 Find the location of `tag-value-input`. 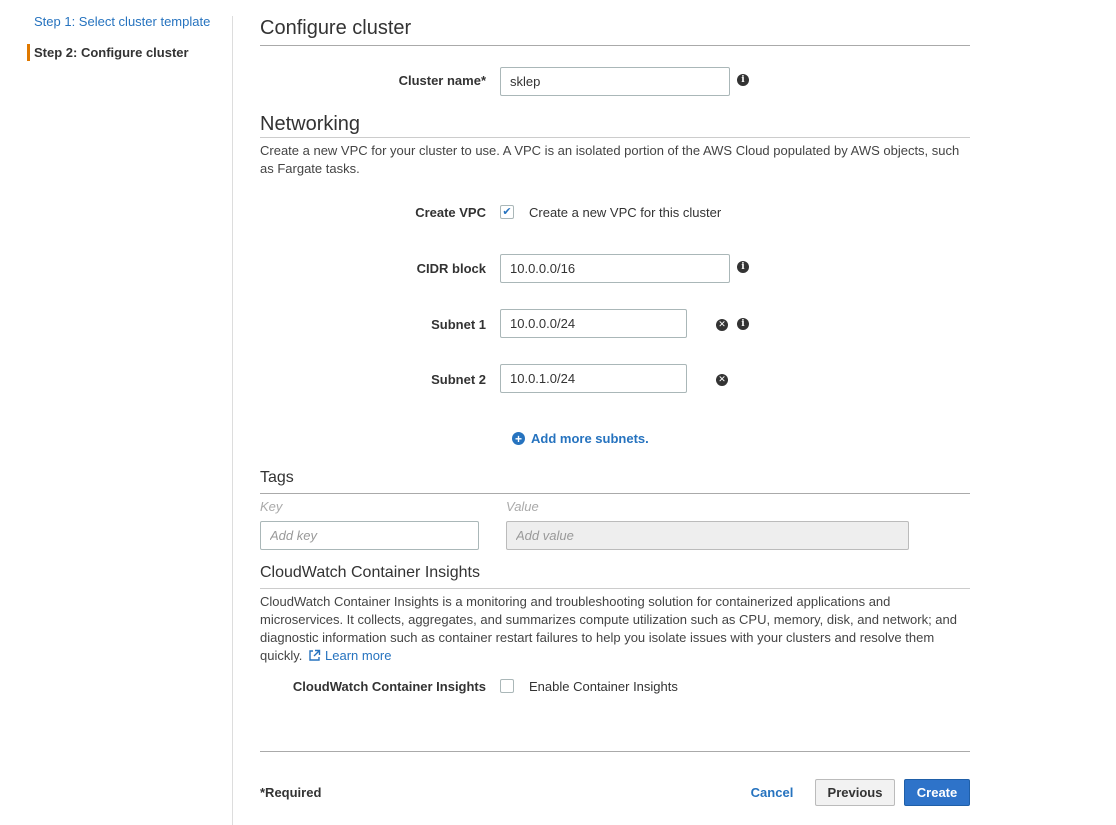

tag-value-input is located at coordinates (707, 535).